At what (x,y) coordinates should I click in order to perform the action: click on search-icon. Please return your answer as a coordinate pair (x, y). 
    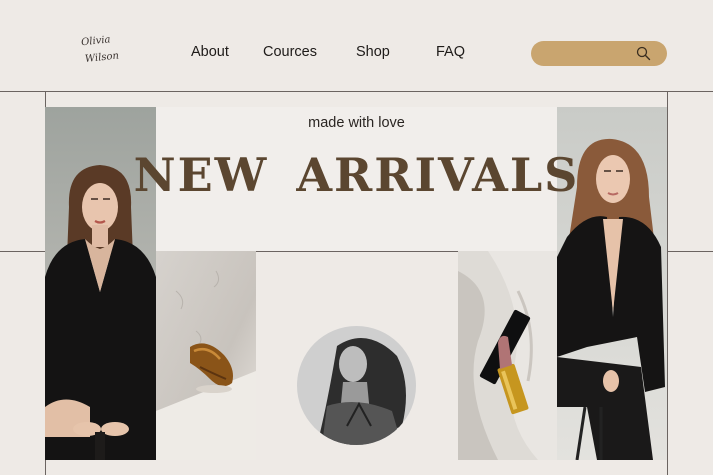
    Looking at the image, I should click on (643, 53).